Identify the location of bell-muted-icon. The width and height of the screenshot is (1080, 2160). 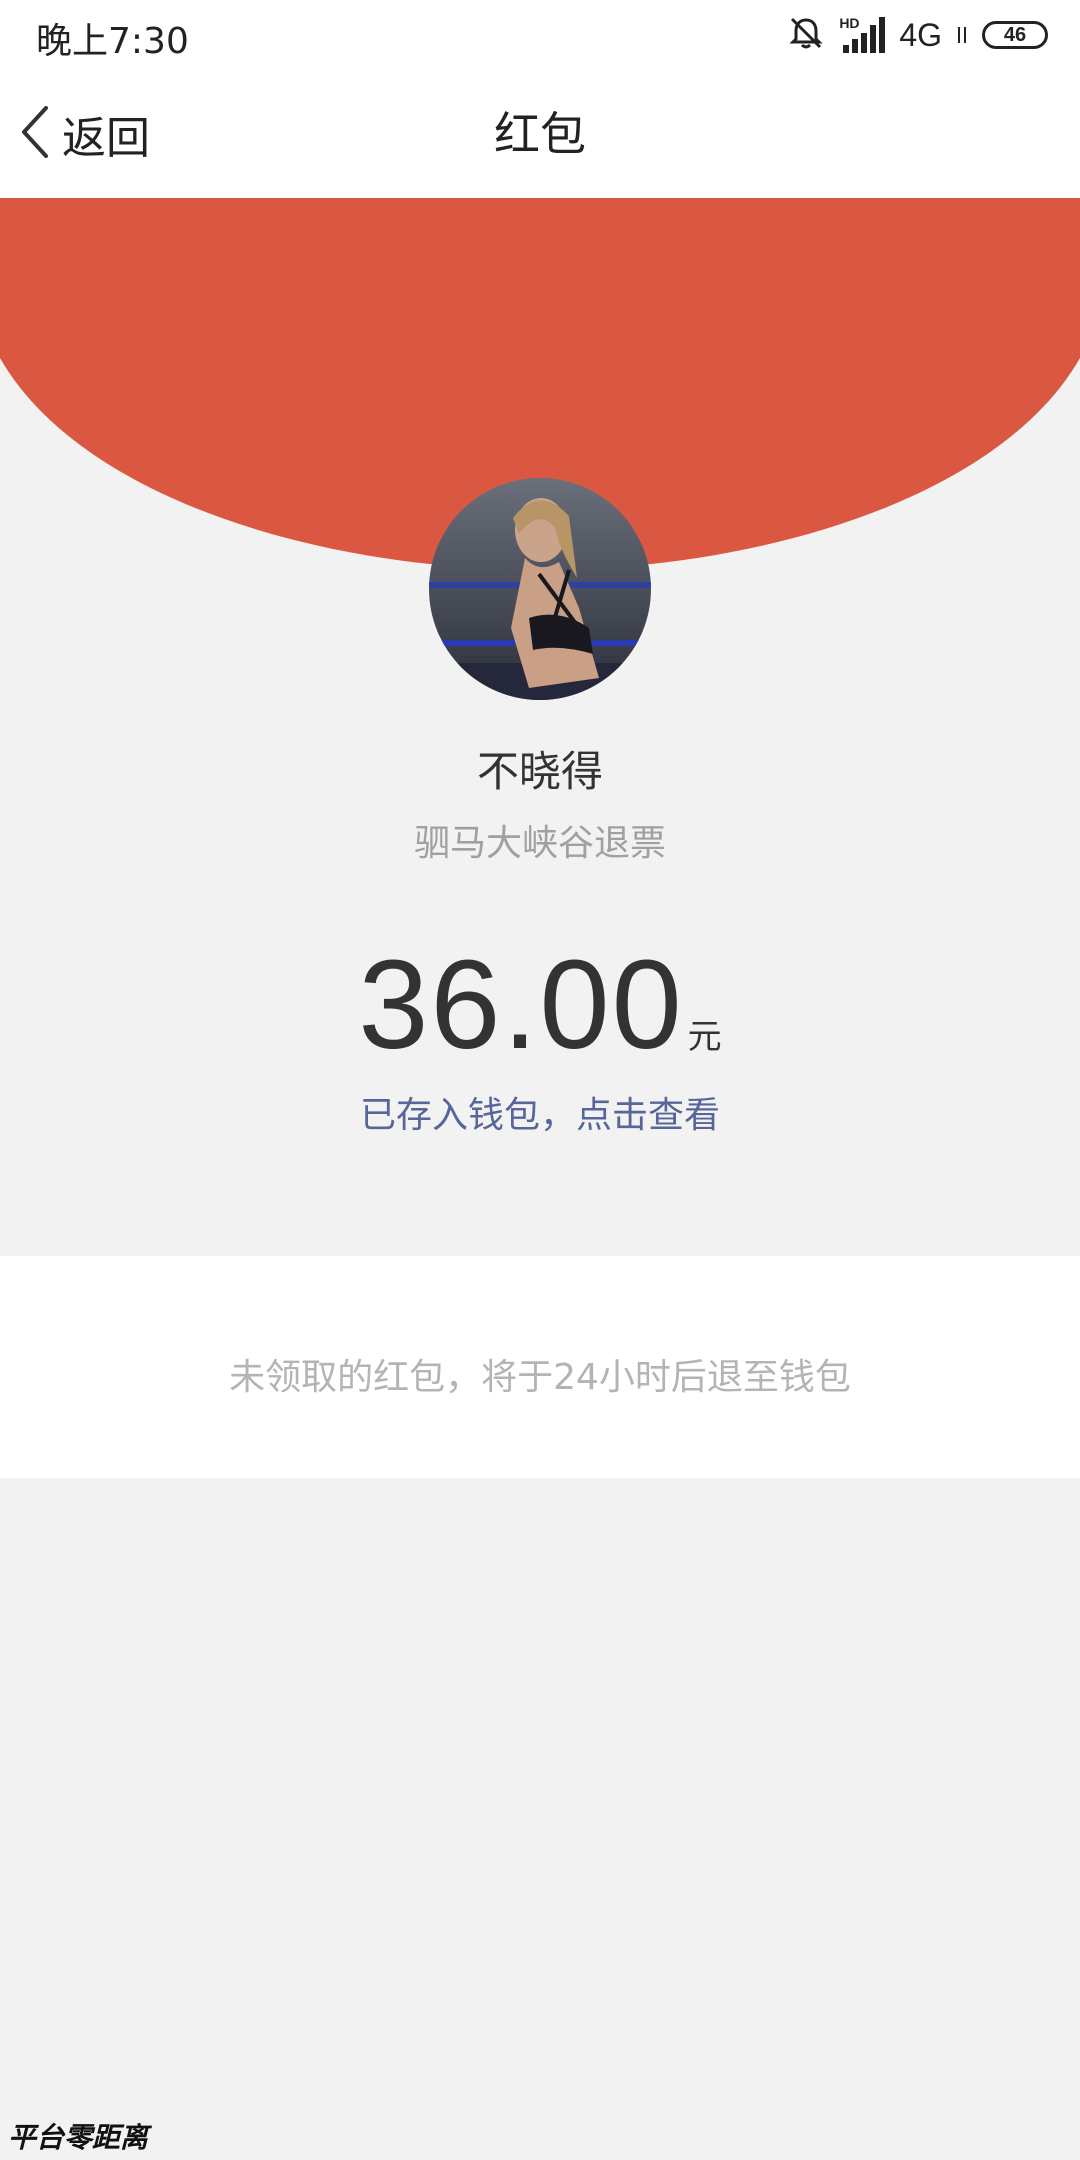
(806, 35).